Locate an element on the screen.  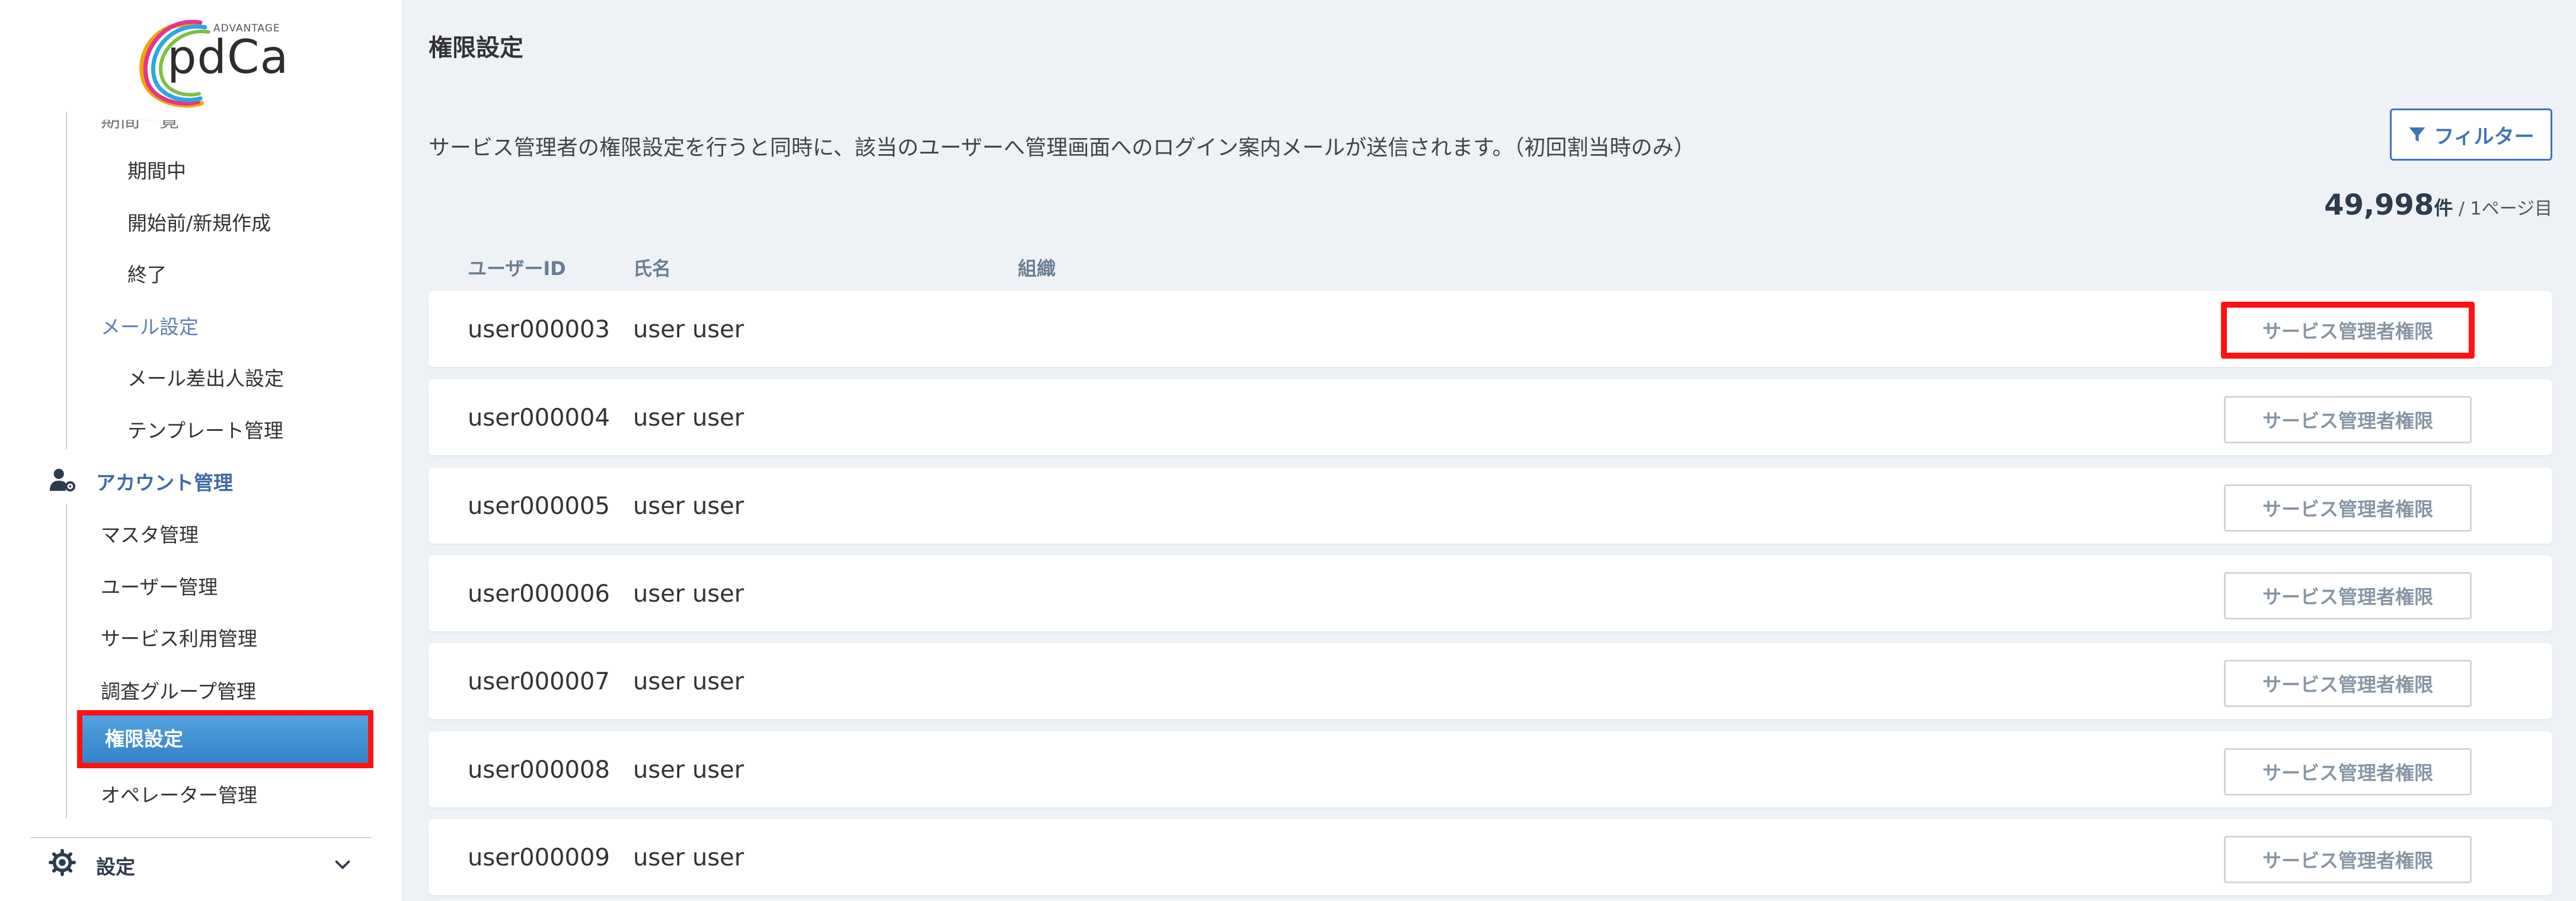
page-title: 権限設定 is located at coordinates (476, 48).